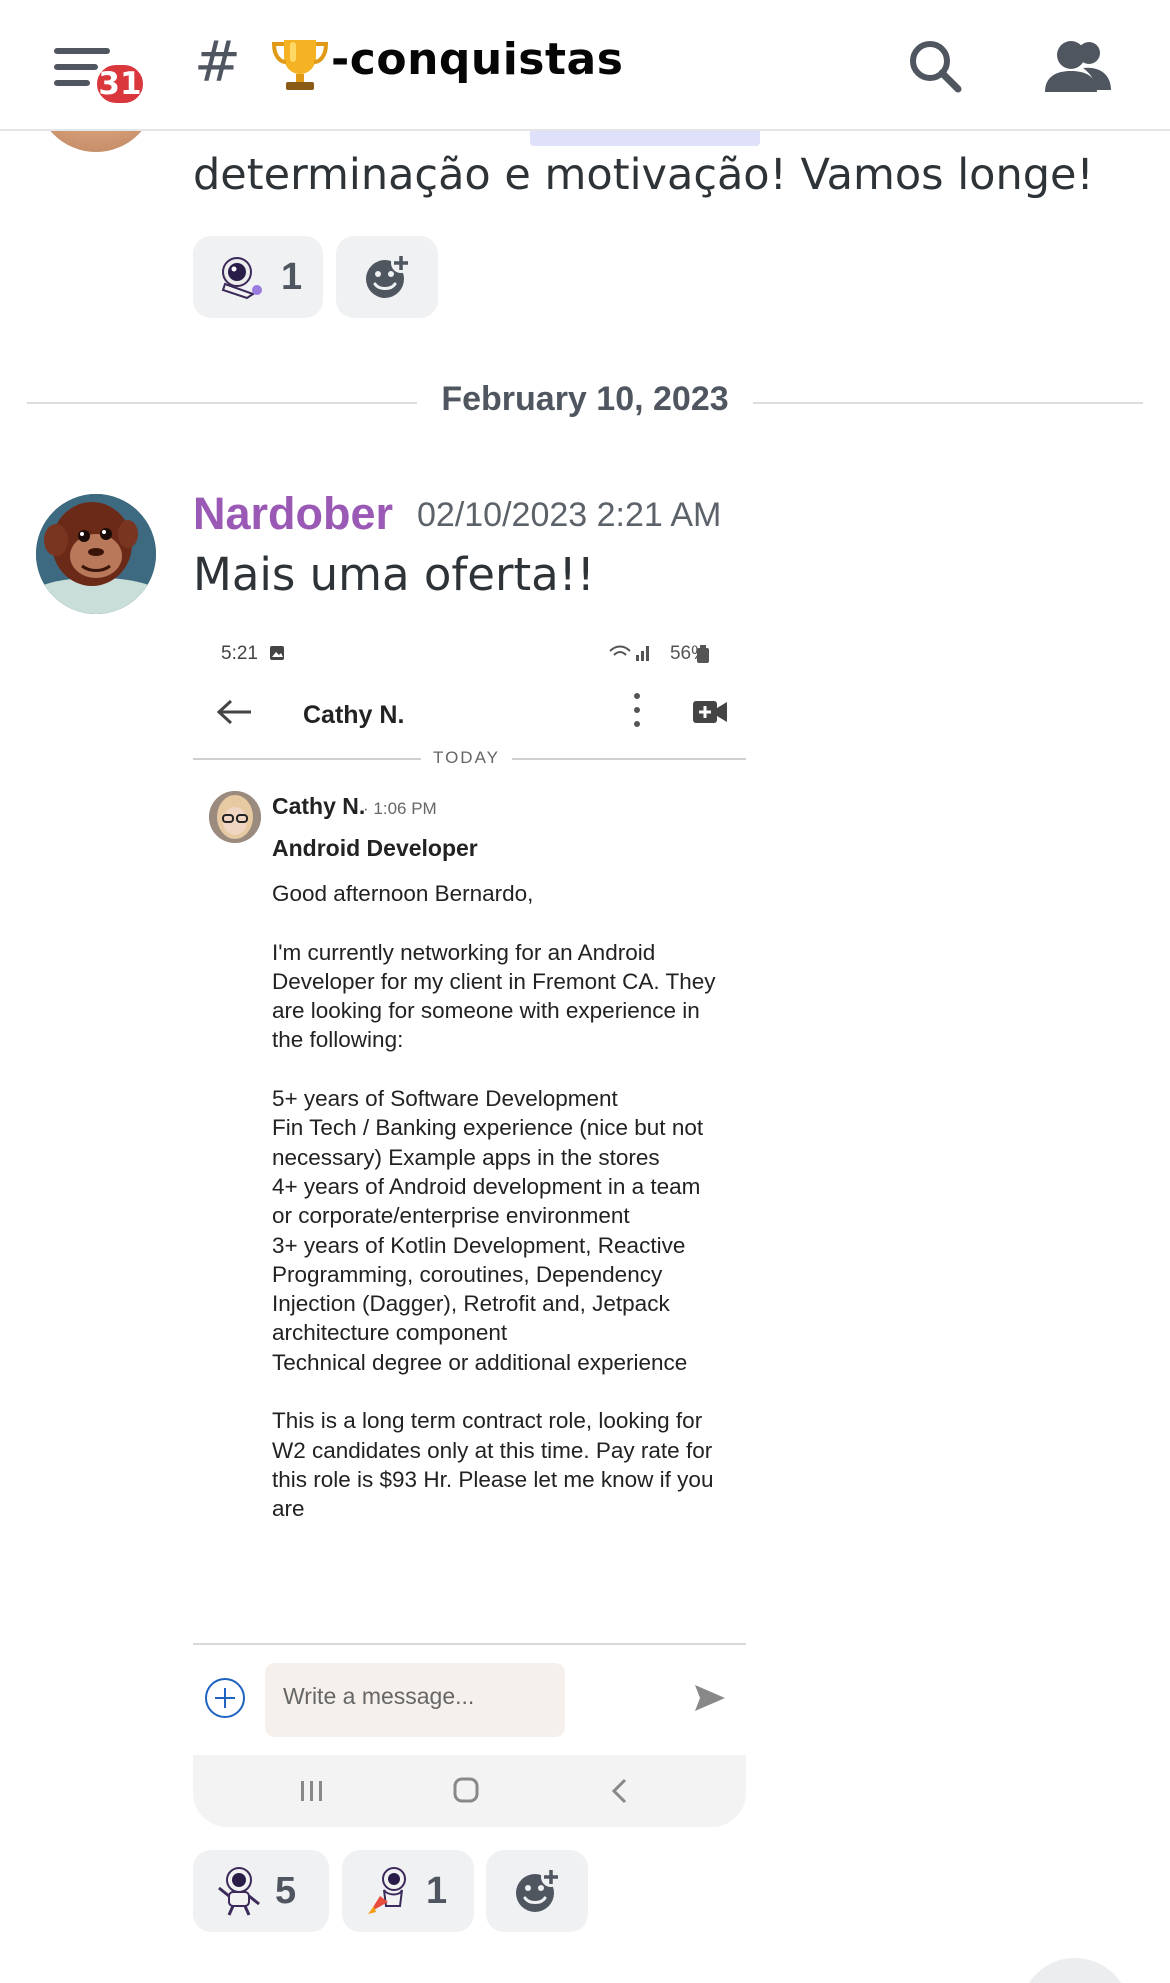 Image resolution: width=1170 pixels, height=1983 pixels. What do you see at coordinates (469, 716) in the screenshot?
I see `conversation-app-bar: Cathy N.` at bounding box center [469, 716].